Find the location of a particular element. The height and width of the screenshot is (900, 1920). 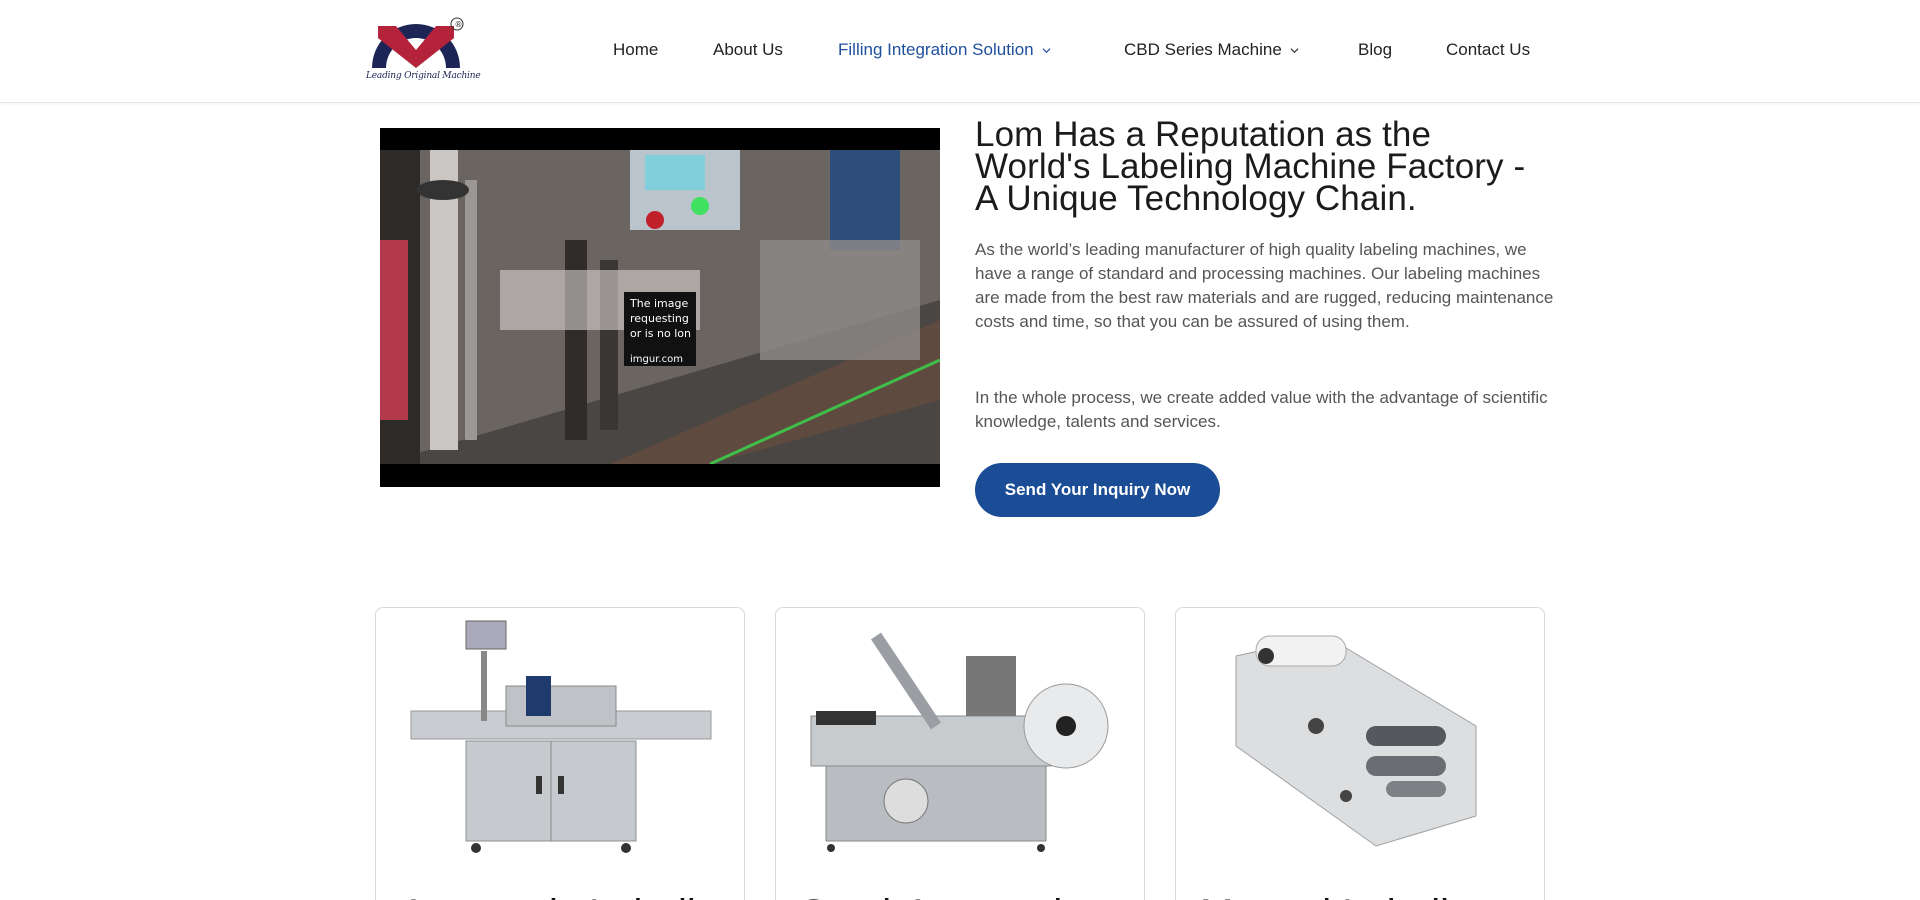

product-card-title: Semi-Automatic is located at coordinates (941, 896).